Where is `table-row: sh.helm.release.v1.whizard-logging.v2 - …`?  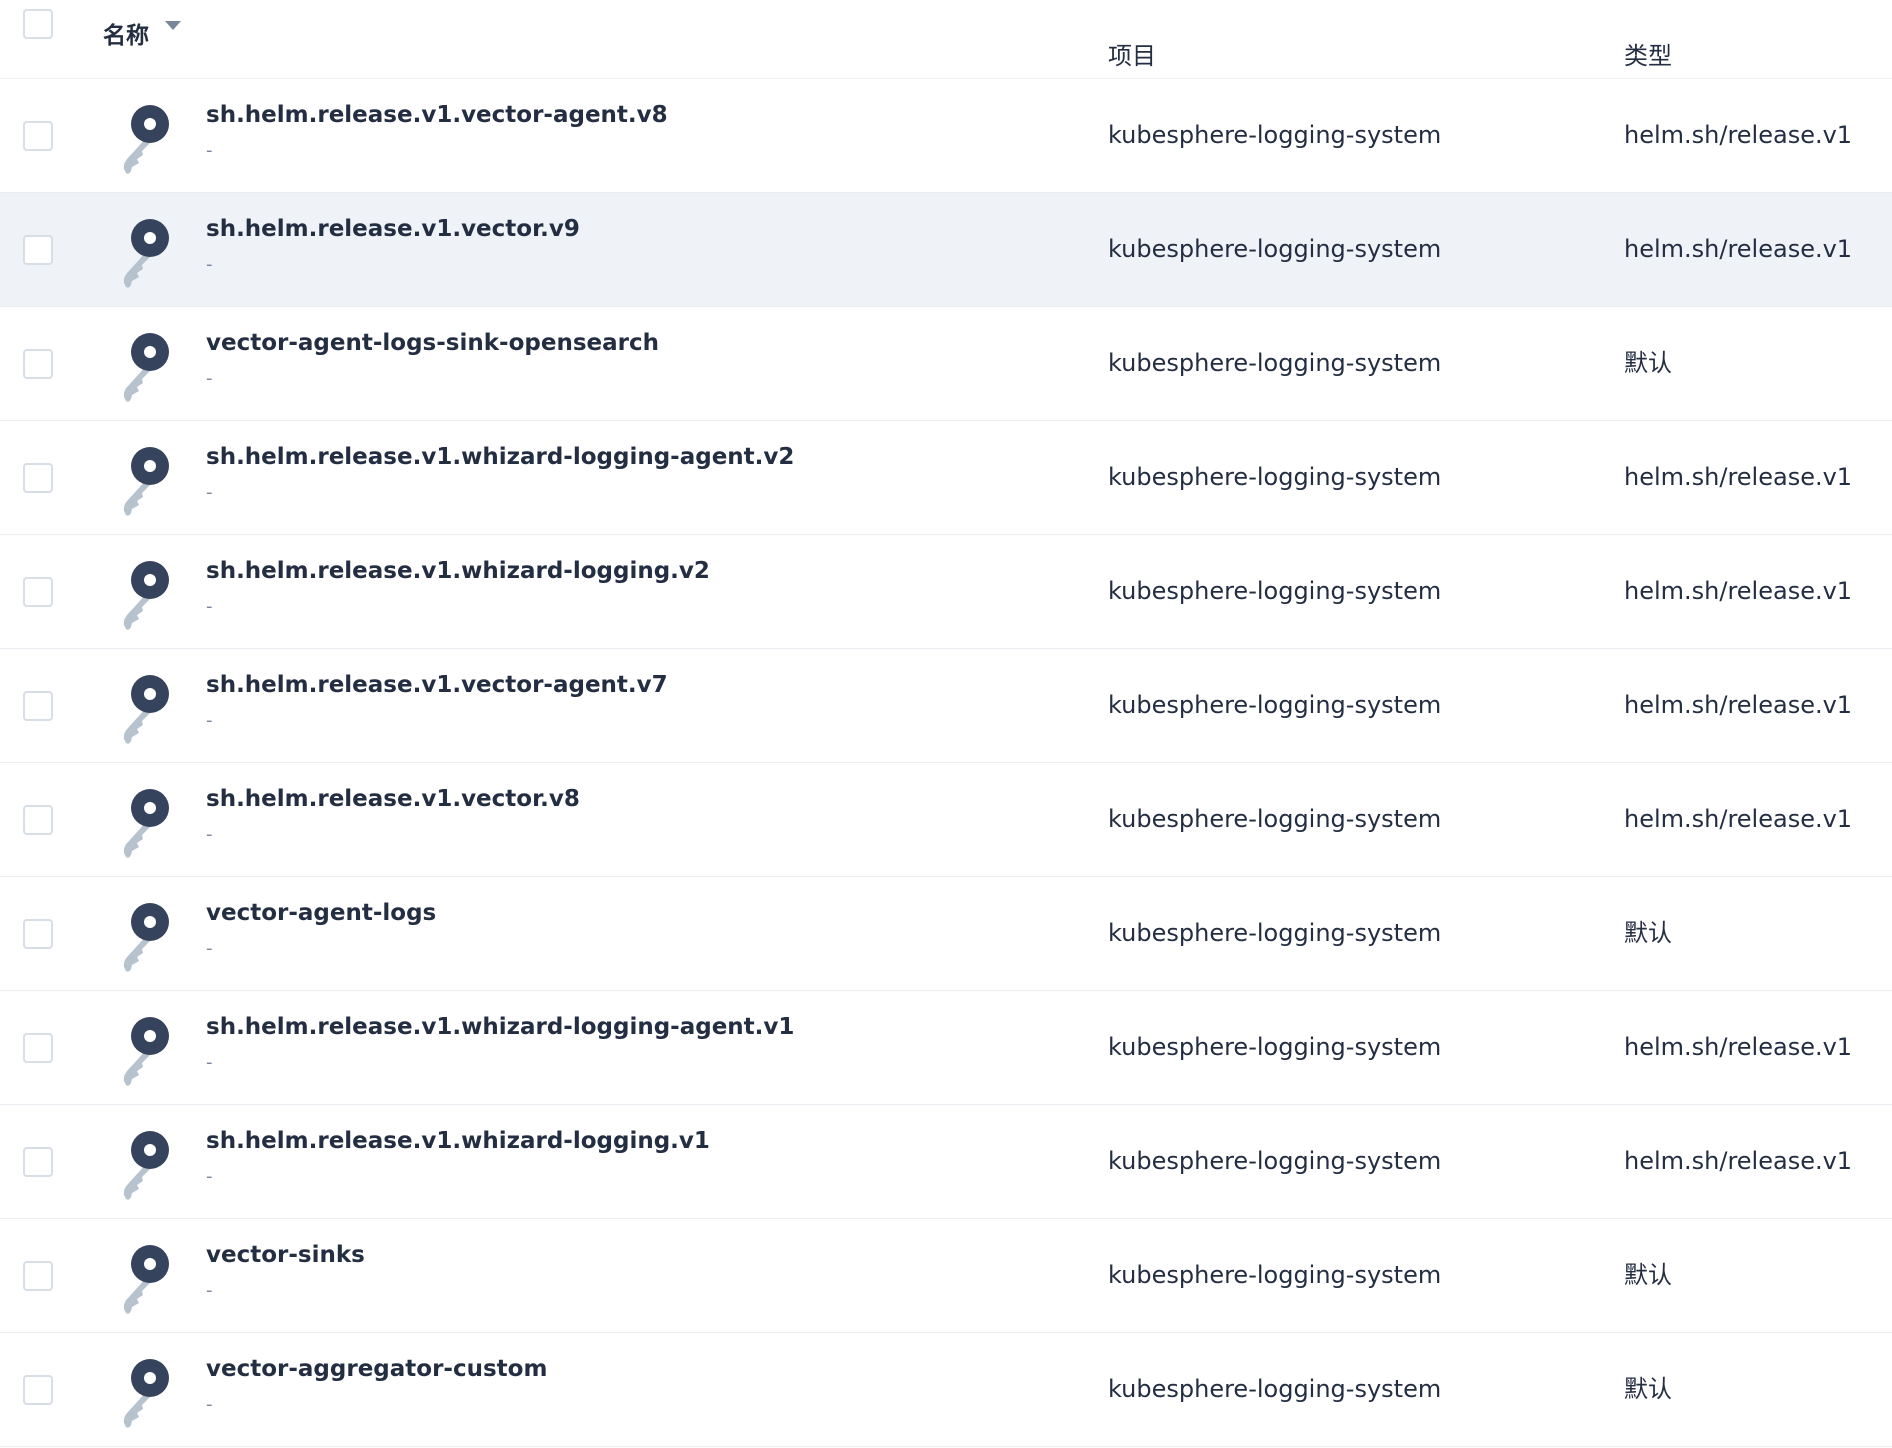 table-row: sh.helm.release.v1.whizard-logging.v2 - … is located at coordinates (946, 592).